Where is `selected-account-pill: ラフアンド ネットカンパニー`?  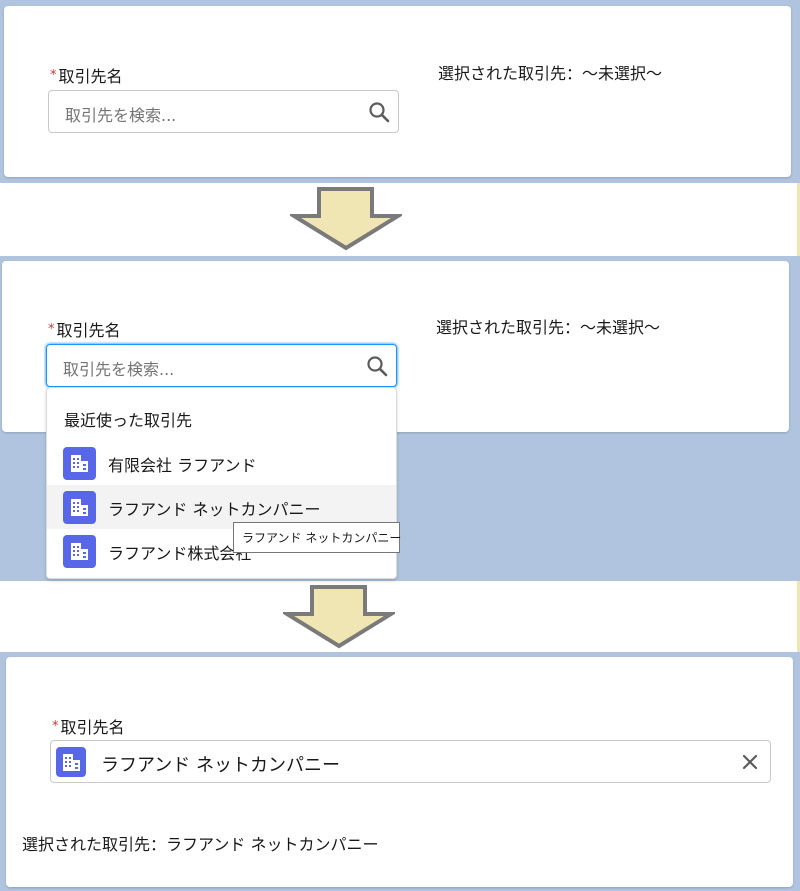 selected-account-pill: ラフアンド ネットカンパニー is located at coordinates (410, 761).